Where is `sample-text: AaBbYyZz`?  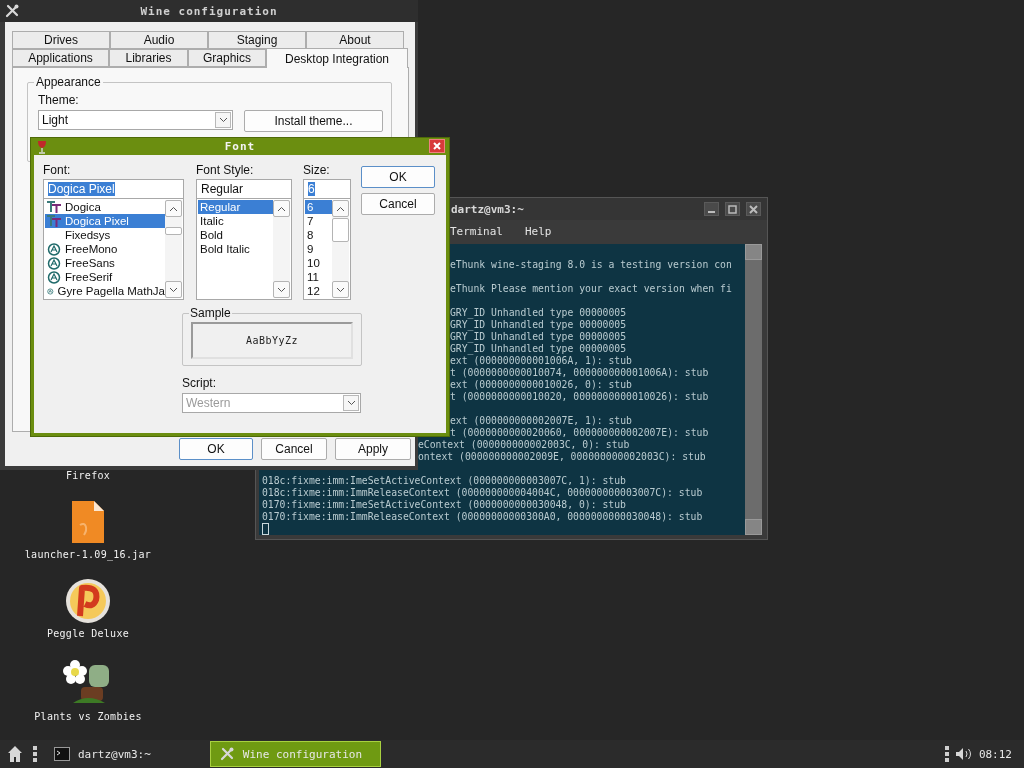
sample-text: AaBbYyZz is located at coordinates (272, 340).